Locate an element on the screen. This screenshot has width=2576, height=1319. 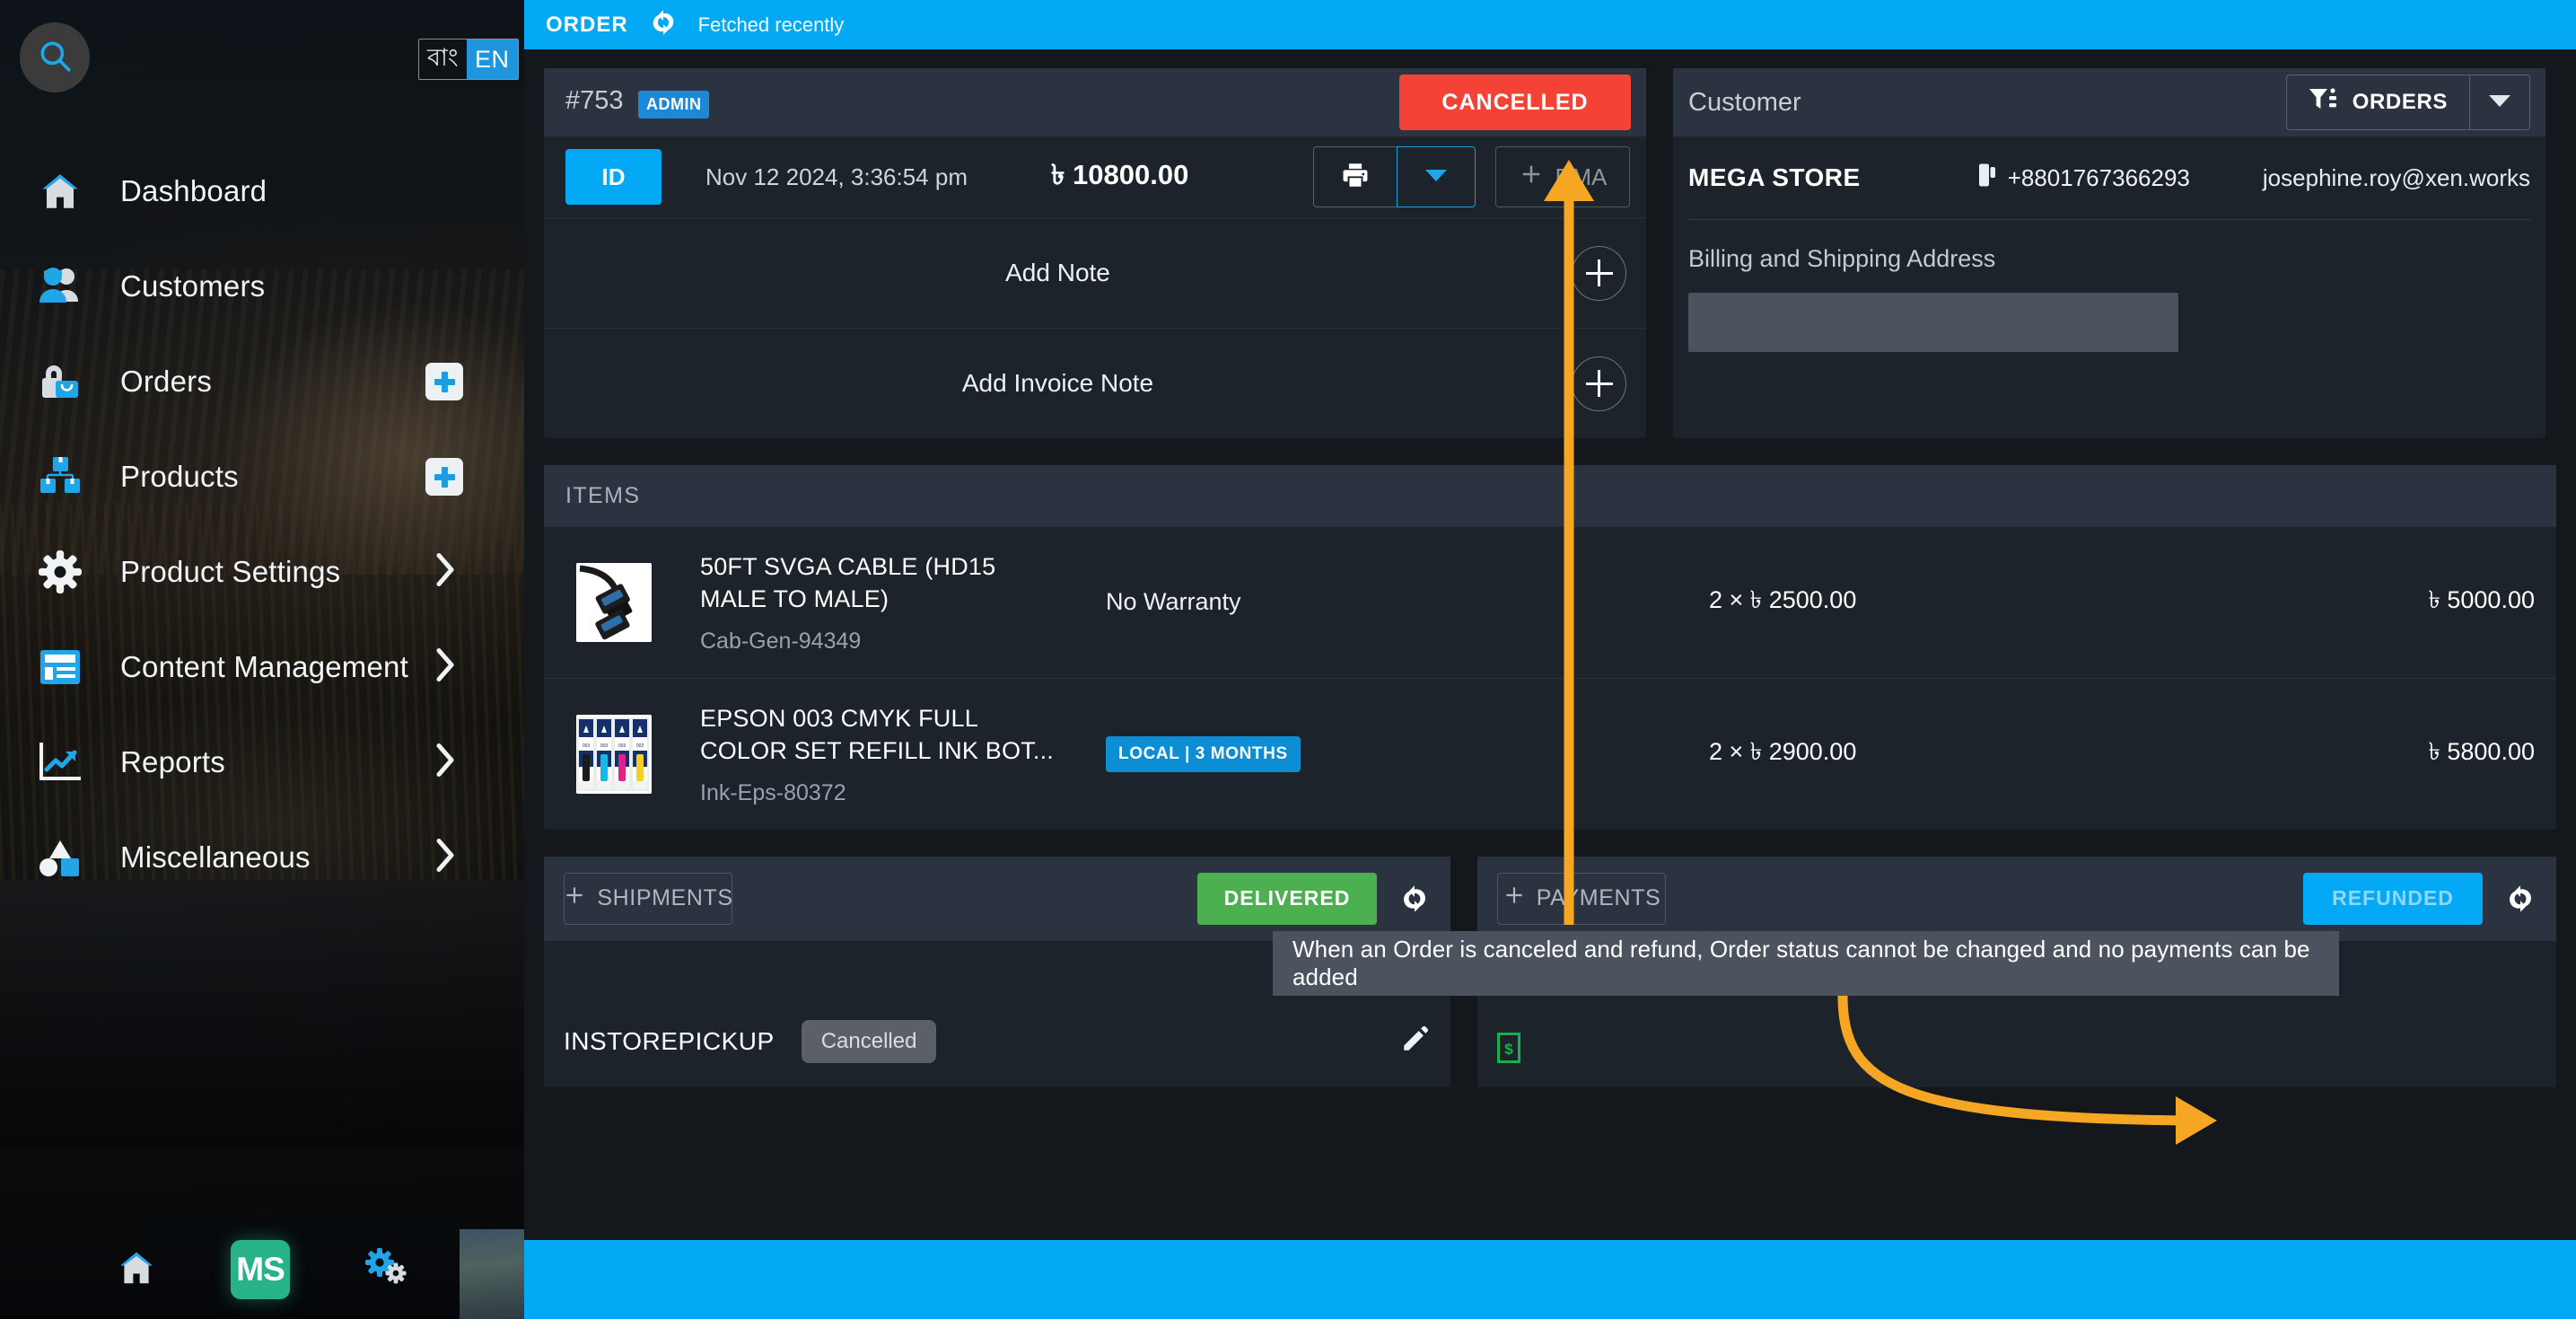
sidebar-item-reports: Reports is located at coordinates (262, 762).